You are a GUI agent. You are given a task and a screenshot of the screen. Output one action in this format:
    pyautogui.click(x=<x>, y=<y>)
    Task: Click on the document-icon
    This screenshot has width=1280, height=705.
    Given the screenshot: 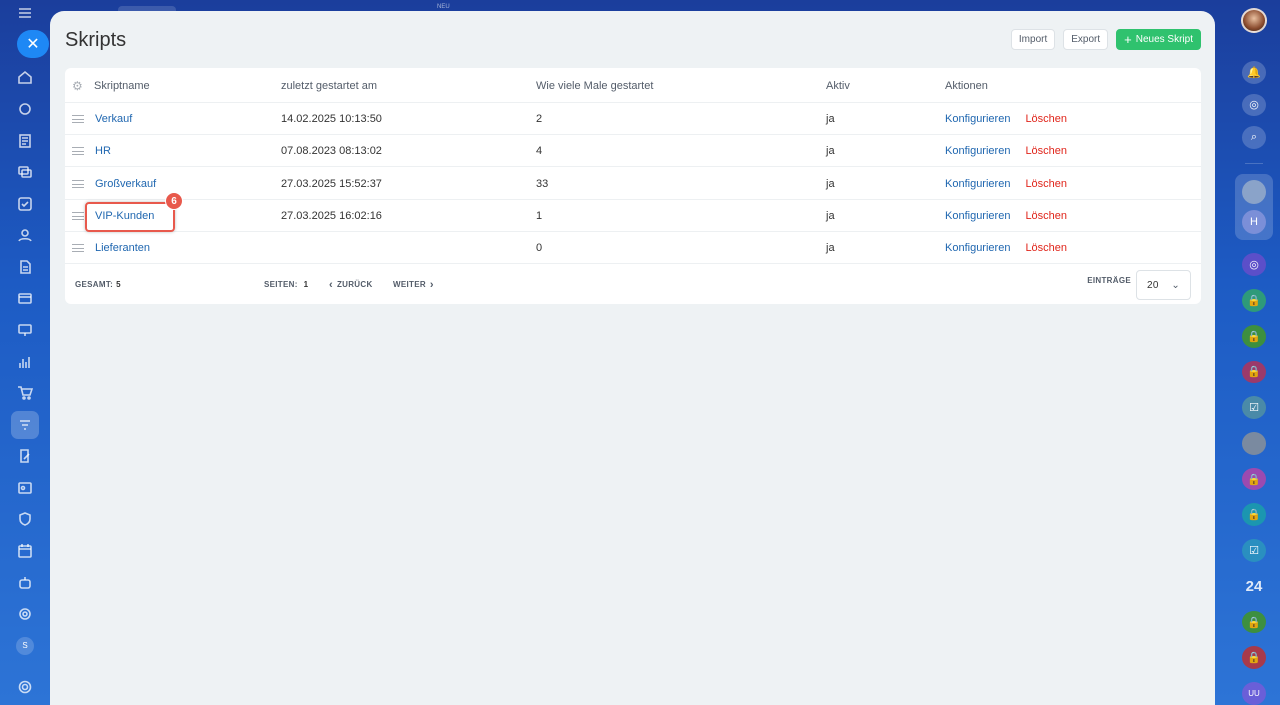 What is the action you would take?
    pyautogui.click(x=25, y=267)
    